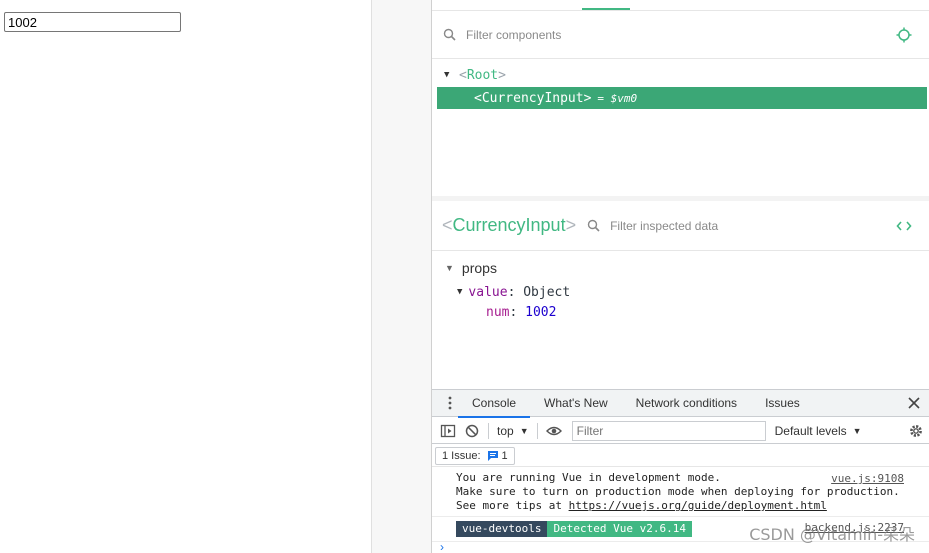 The height and width of the screenshot is (553, 929). Describe the element at coordinates (619, 529) in the screenshot. I see `detected-vue-badge: Detected Vue v2.6.14` at that location.